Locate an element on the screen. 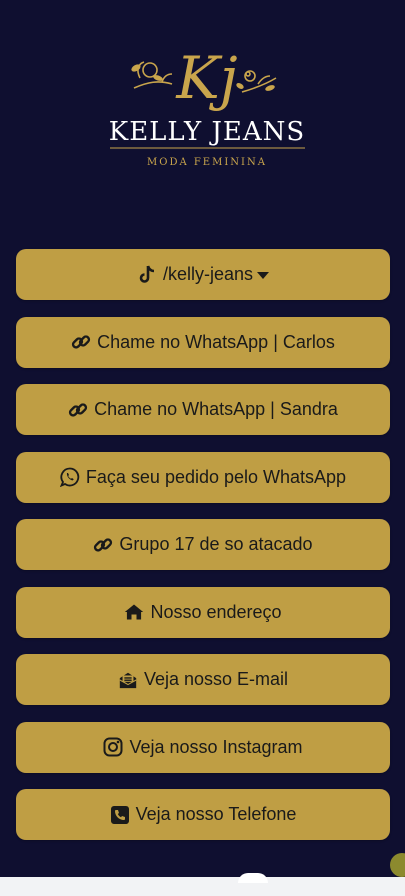 This screenshot has height=896, width=405. brand-logo-graphic: Kj KELLY JEANS MODA FEMININA is located at coordinates (207, 106).